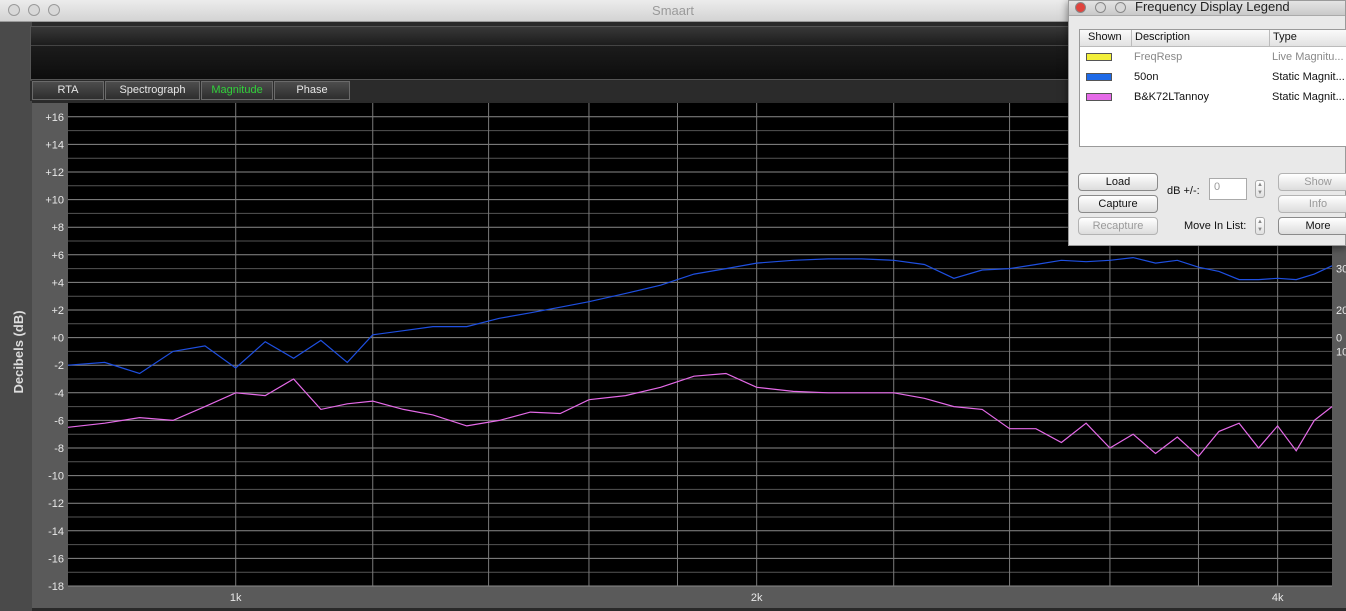 This screenshot has height=611, width=1346. What do you see at coordinates (1215, 226) in the screenshot?
I see `move-in-list-label: Move In List:` at bounding box center [1215, 226].